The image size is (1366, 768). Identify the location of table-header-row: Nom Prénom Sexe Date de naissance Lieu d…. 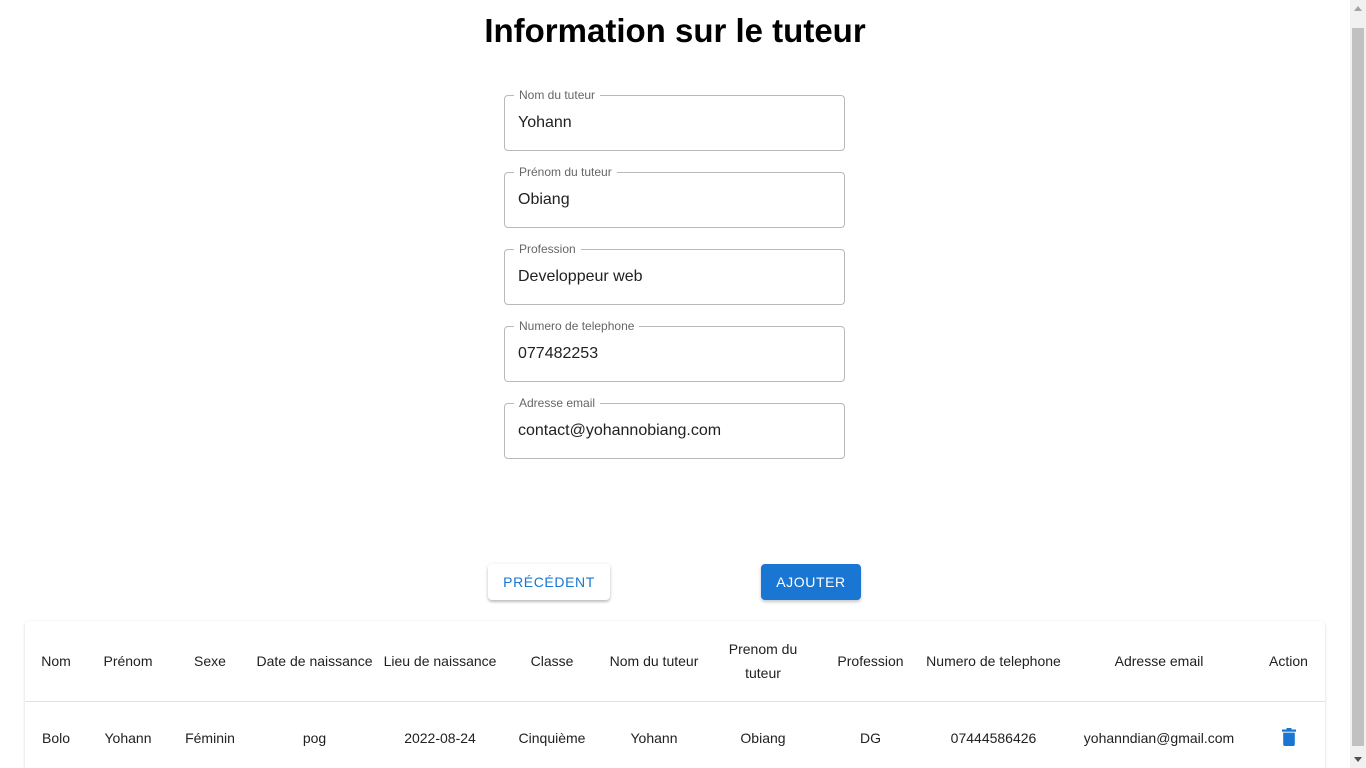
(675, 661).